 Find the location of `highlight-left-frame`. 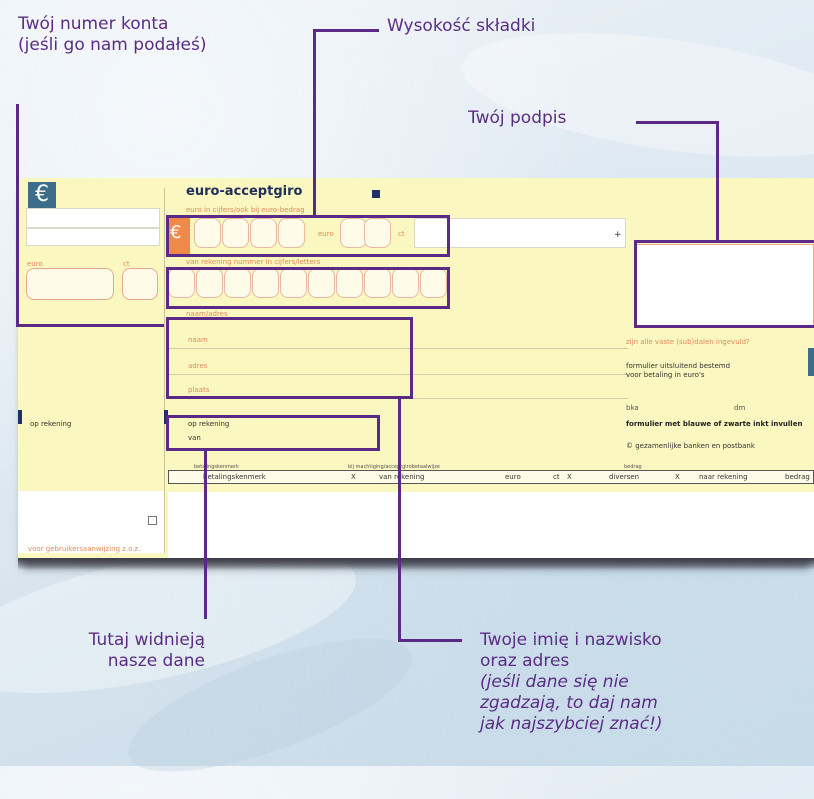

highlight-left-frame is located at coordinates (90, 254).